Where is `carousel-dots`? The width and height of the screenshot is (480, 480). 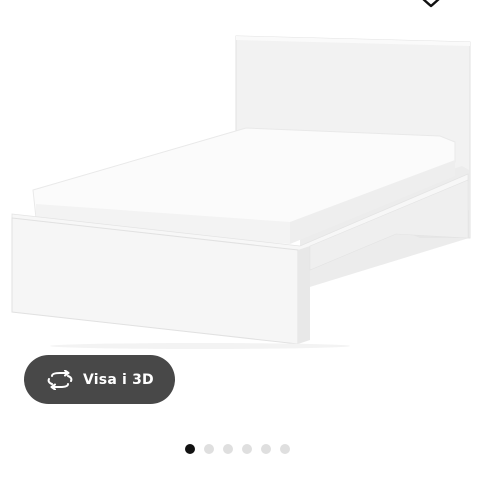
carousel-dots is located at coordinates (237, 448).